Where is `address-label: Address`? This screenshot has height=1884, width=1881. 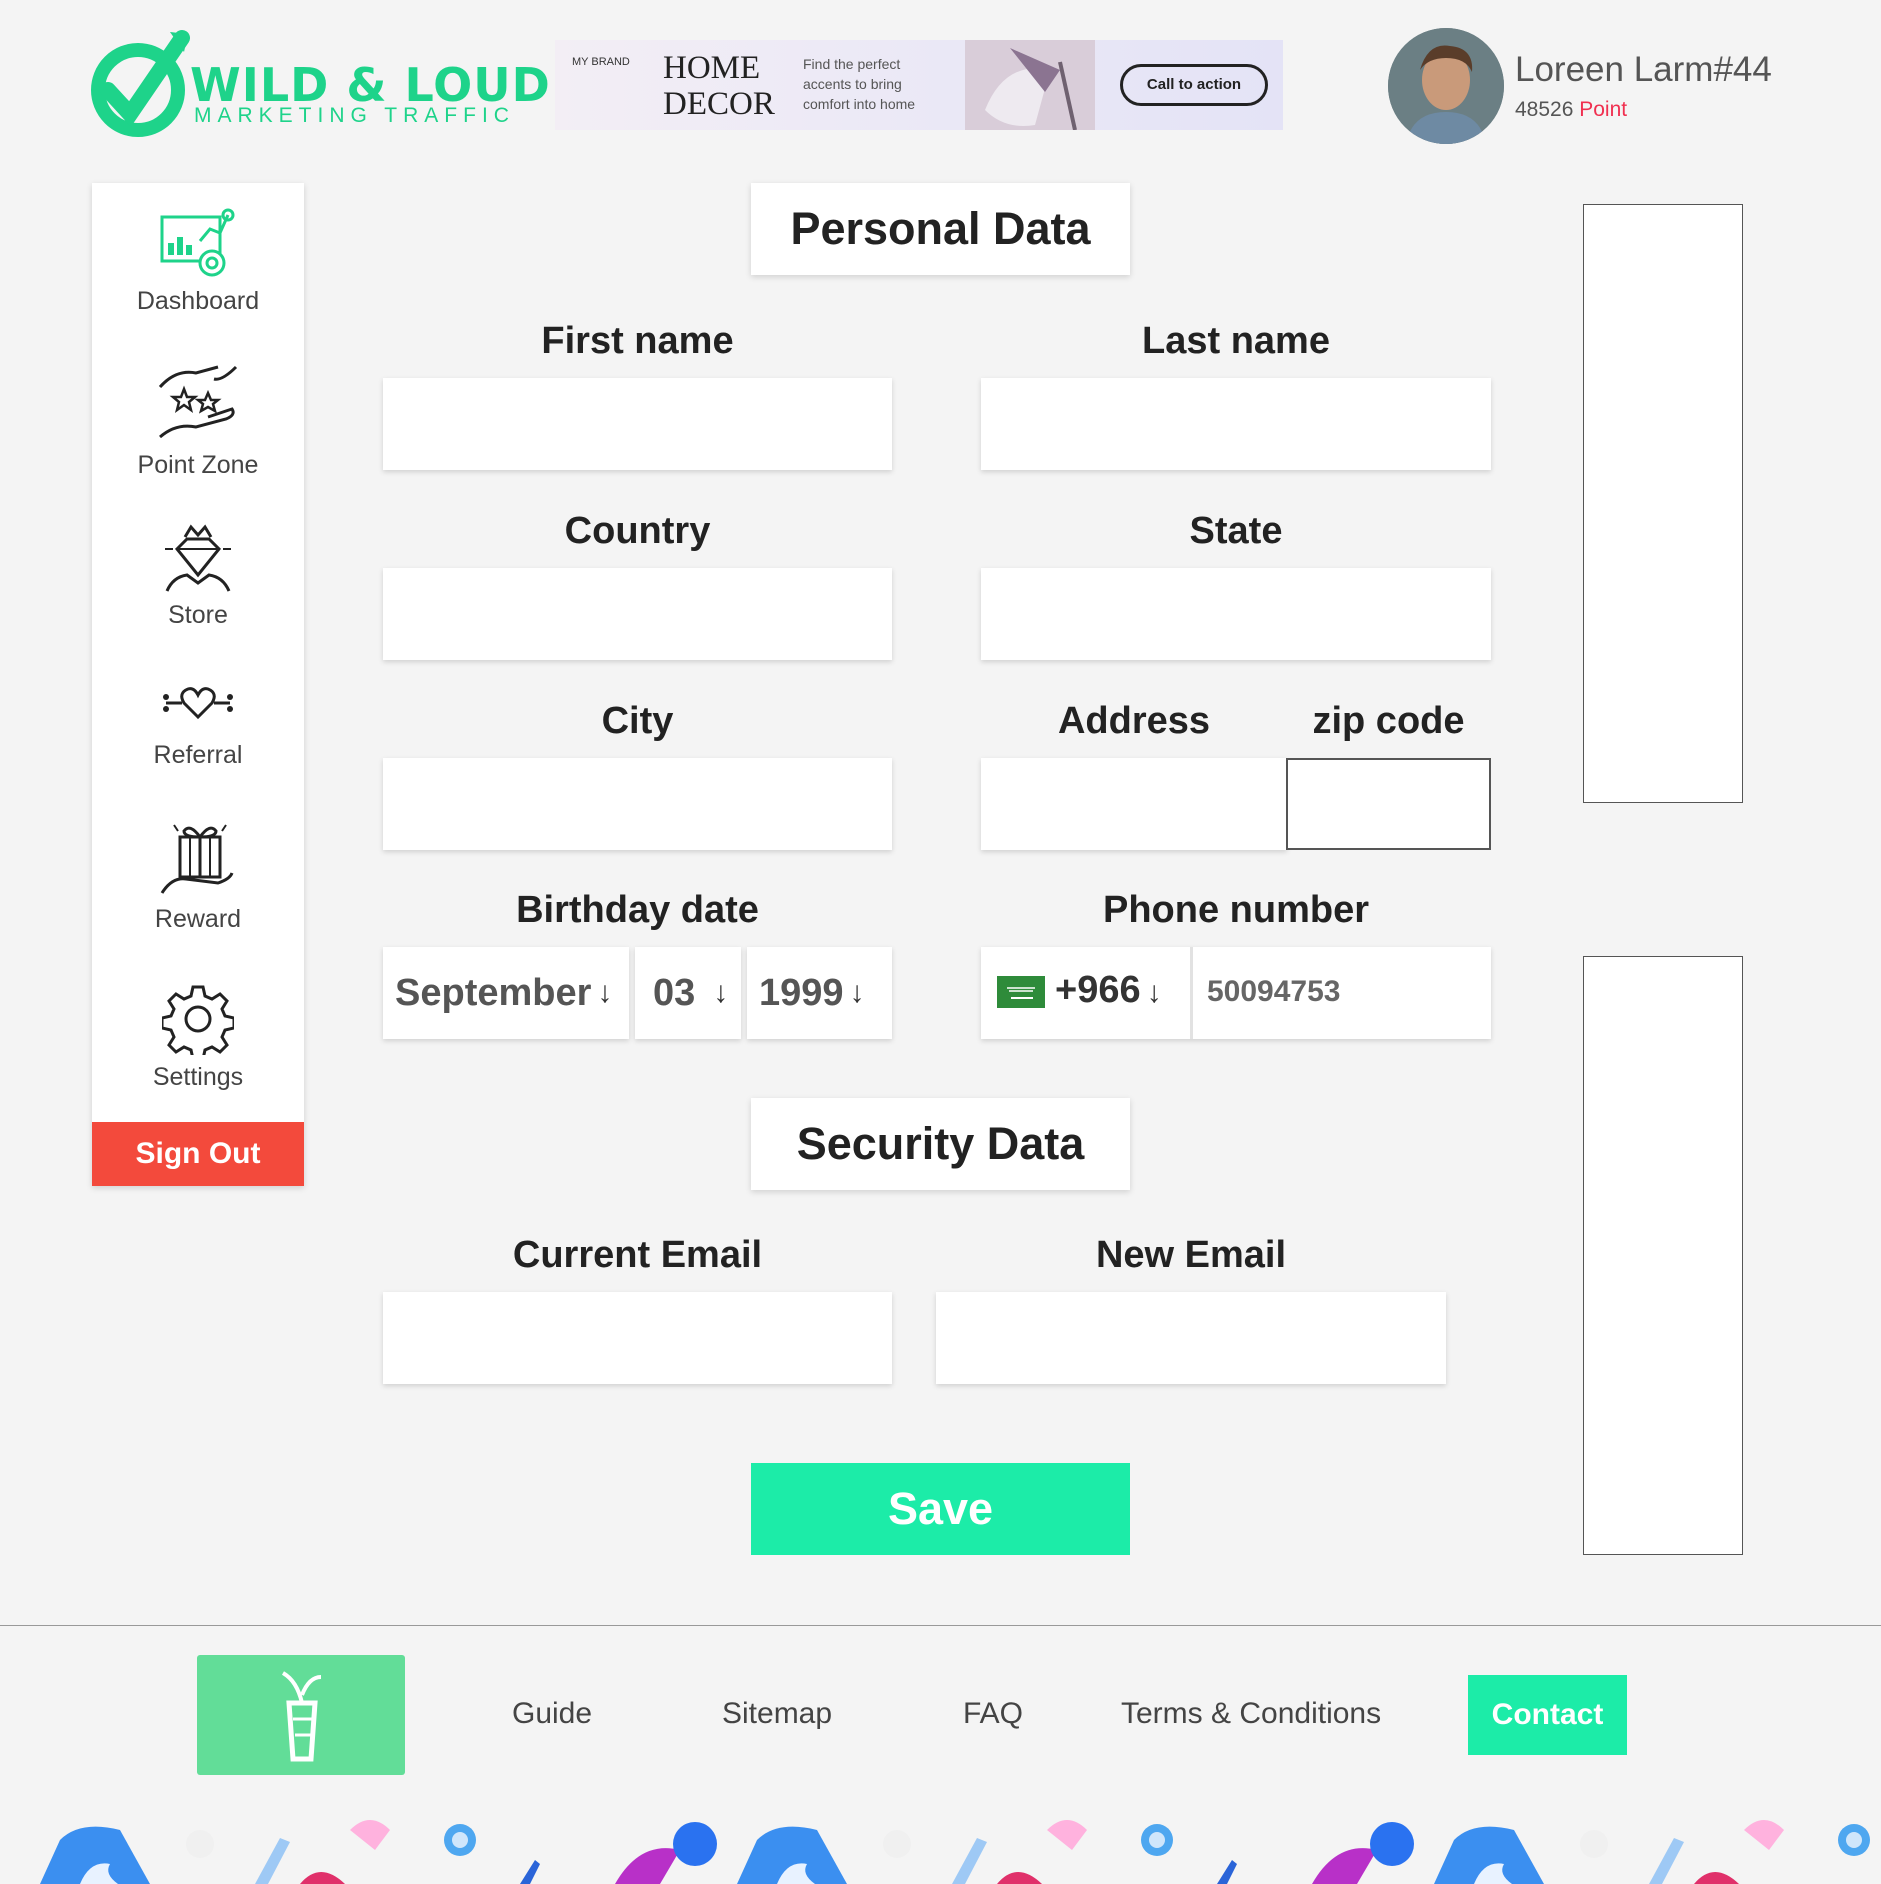
address-label: Address is located at coordinates (1134, 721).